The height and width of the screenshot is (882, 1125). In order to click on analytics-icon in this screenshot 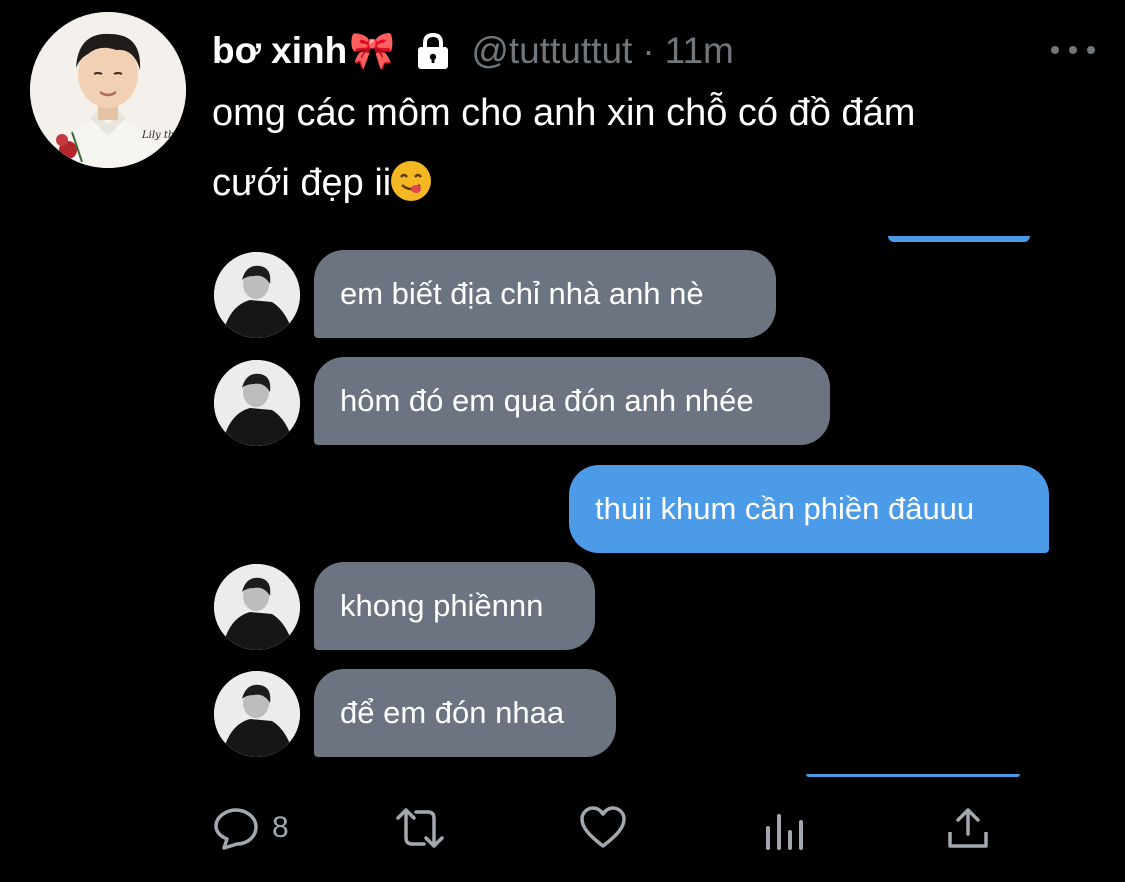, I will do `click(786, 828)`.